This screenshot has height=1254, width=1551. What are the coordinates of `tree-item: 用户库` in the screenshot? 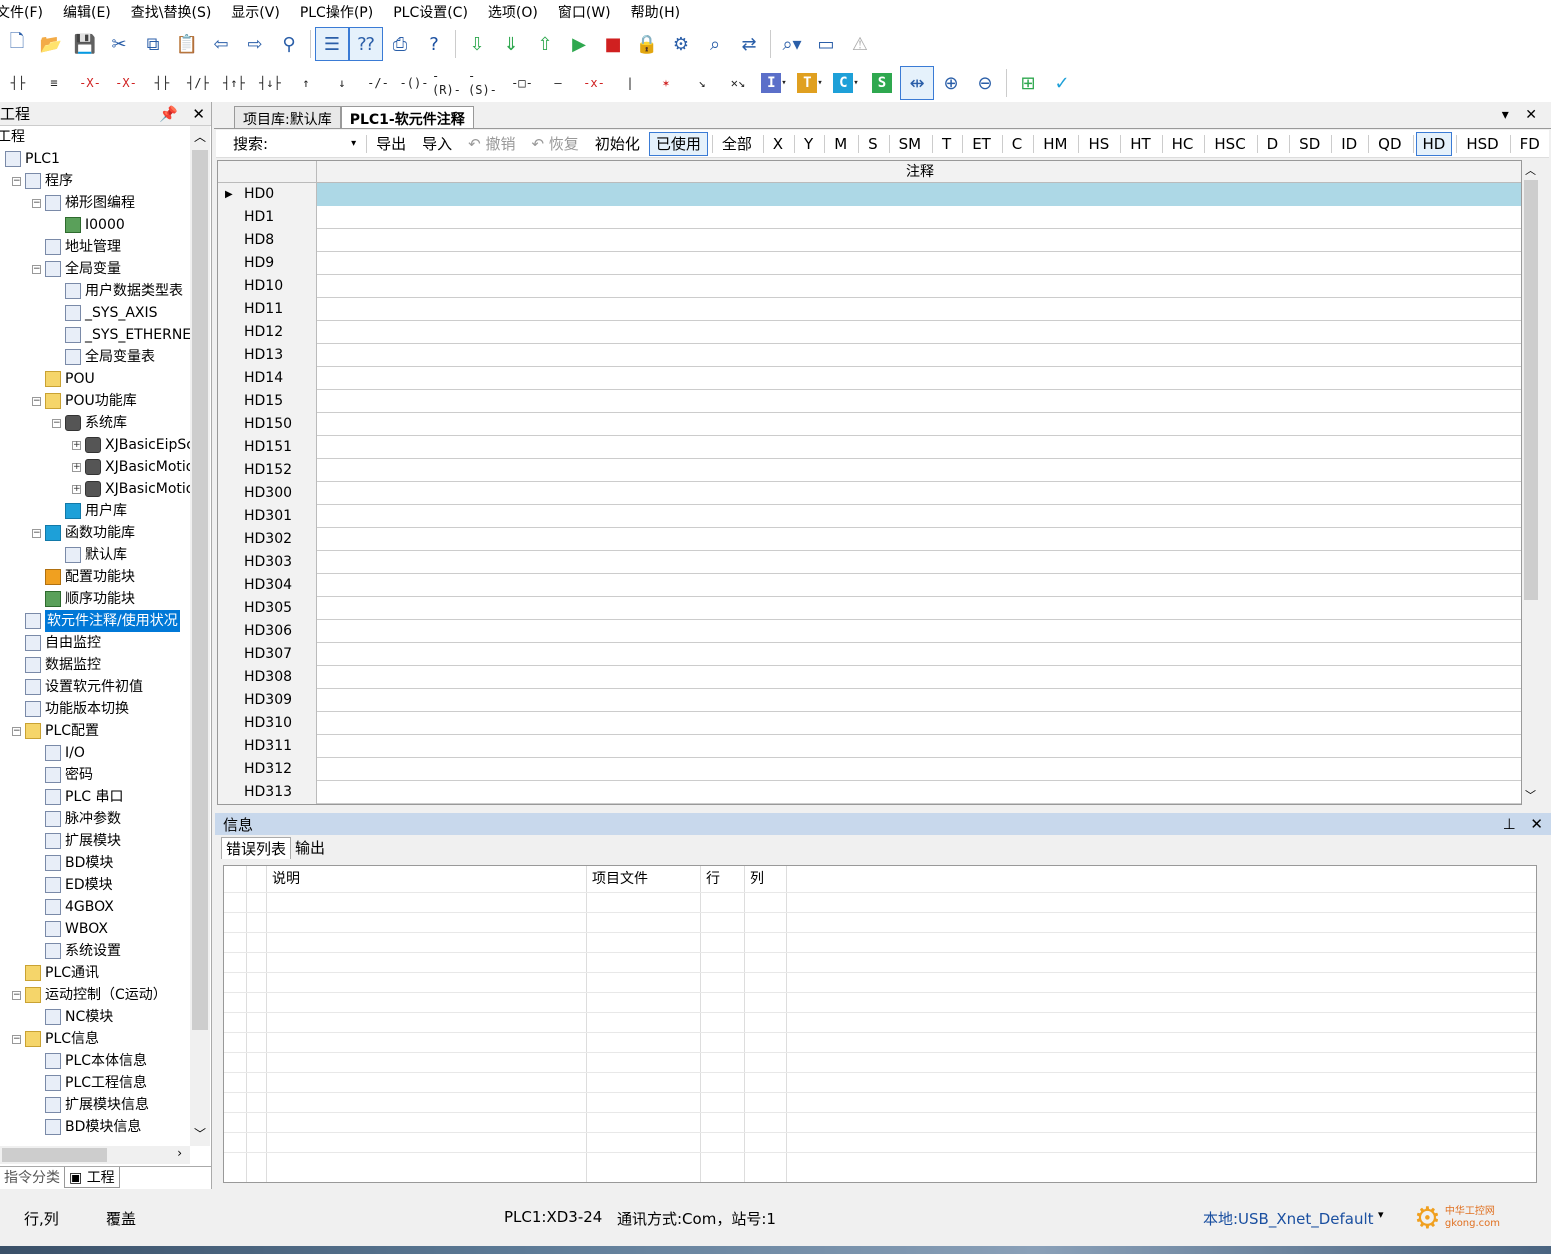 It's located at (89, 511).